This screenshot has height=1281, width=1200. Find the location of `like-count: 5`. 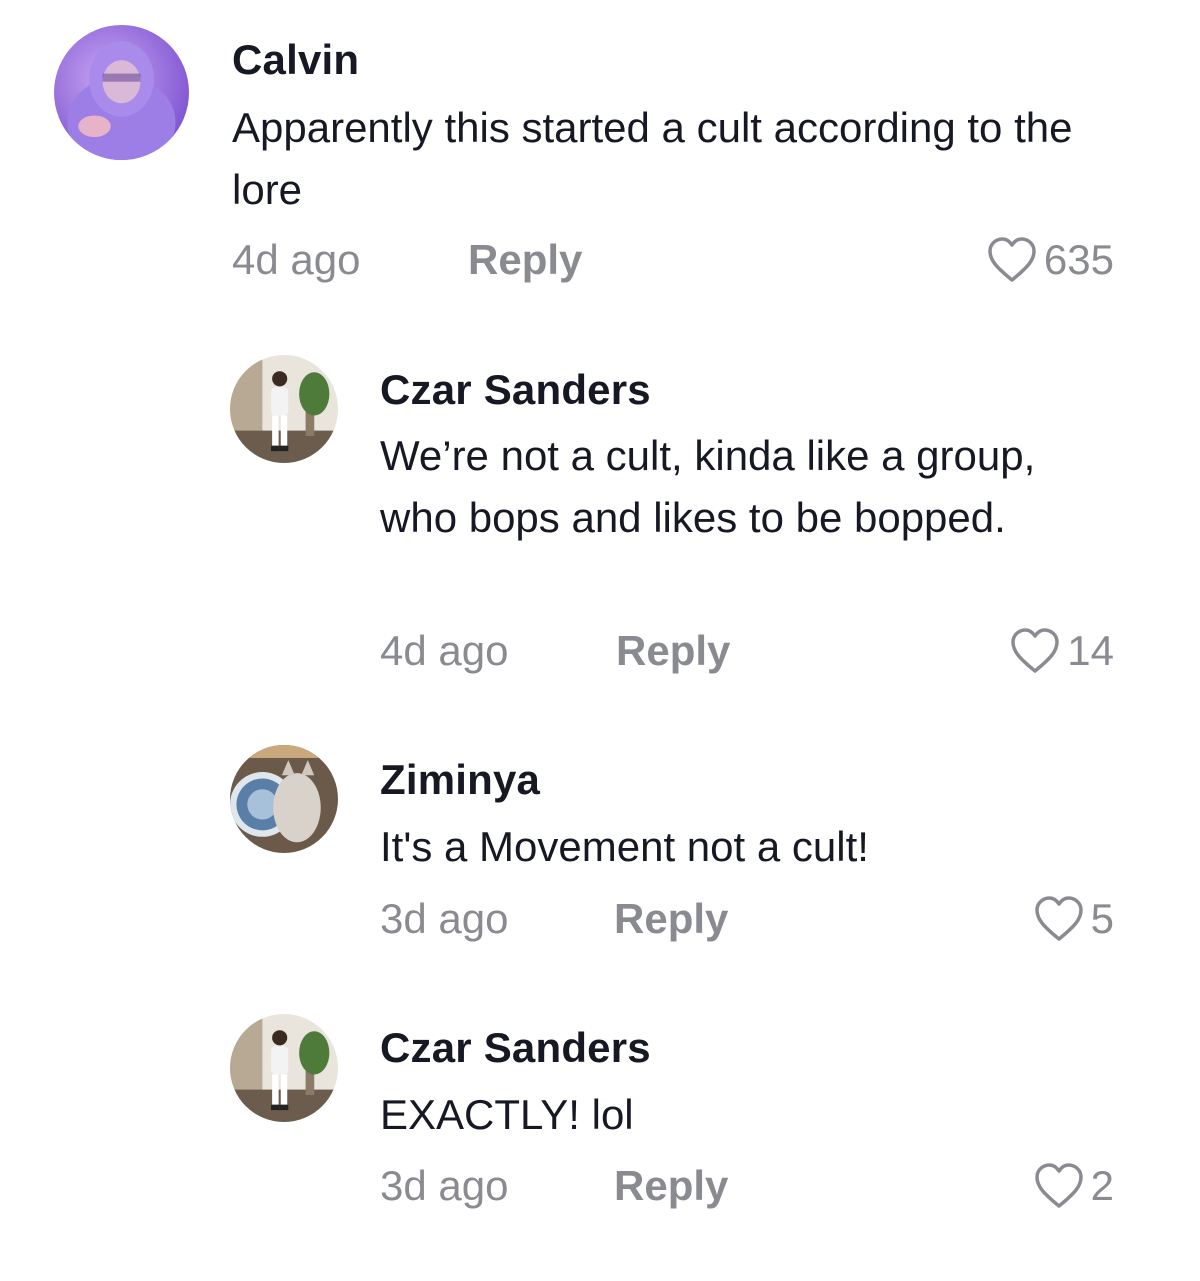

like-count: 5 is located at coordinates (1102, 918).